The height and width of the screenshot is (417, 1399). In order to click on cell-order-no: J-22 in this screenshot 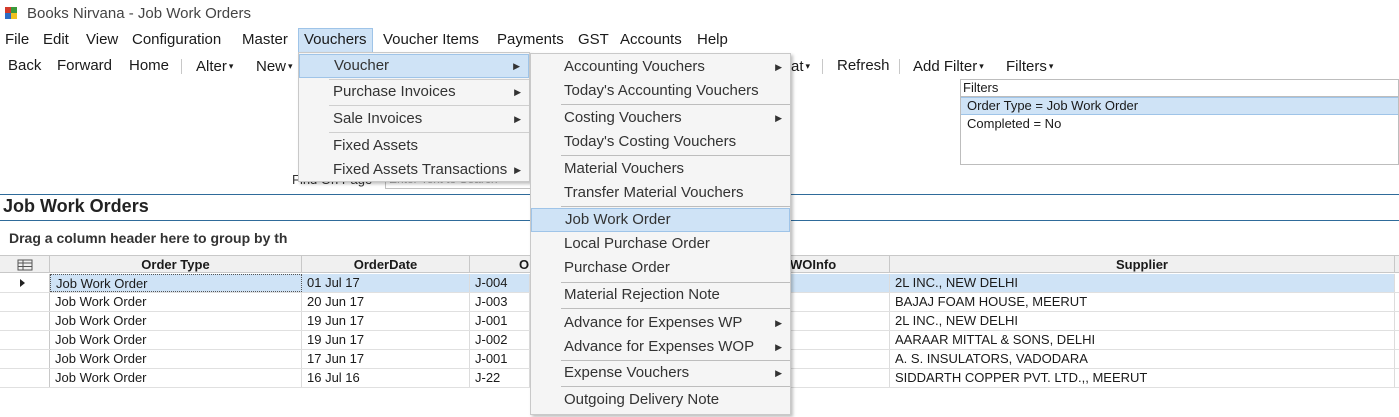, I will do `click(500, 378)`.